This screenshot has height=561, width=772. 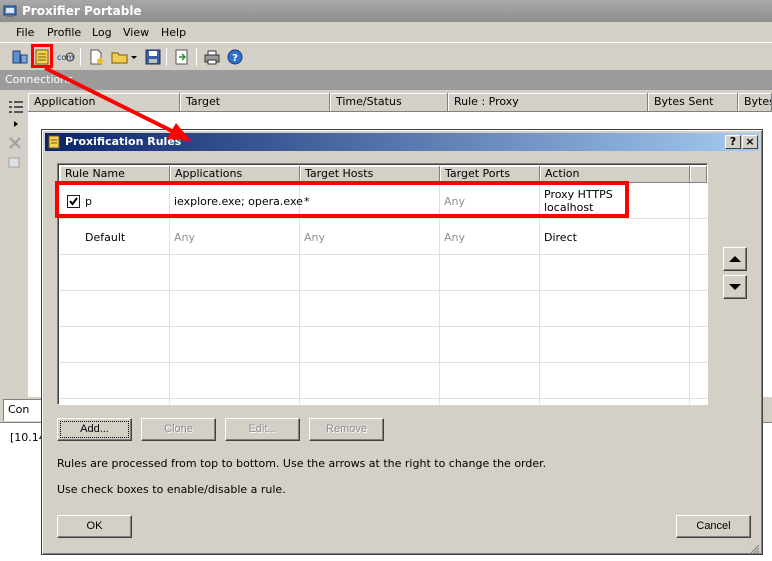 What do you see at coordinates (693, 102) in the screenshot?
I see `column-bytes-sent: Bytes Sent` at bounding box center [693, 102].